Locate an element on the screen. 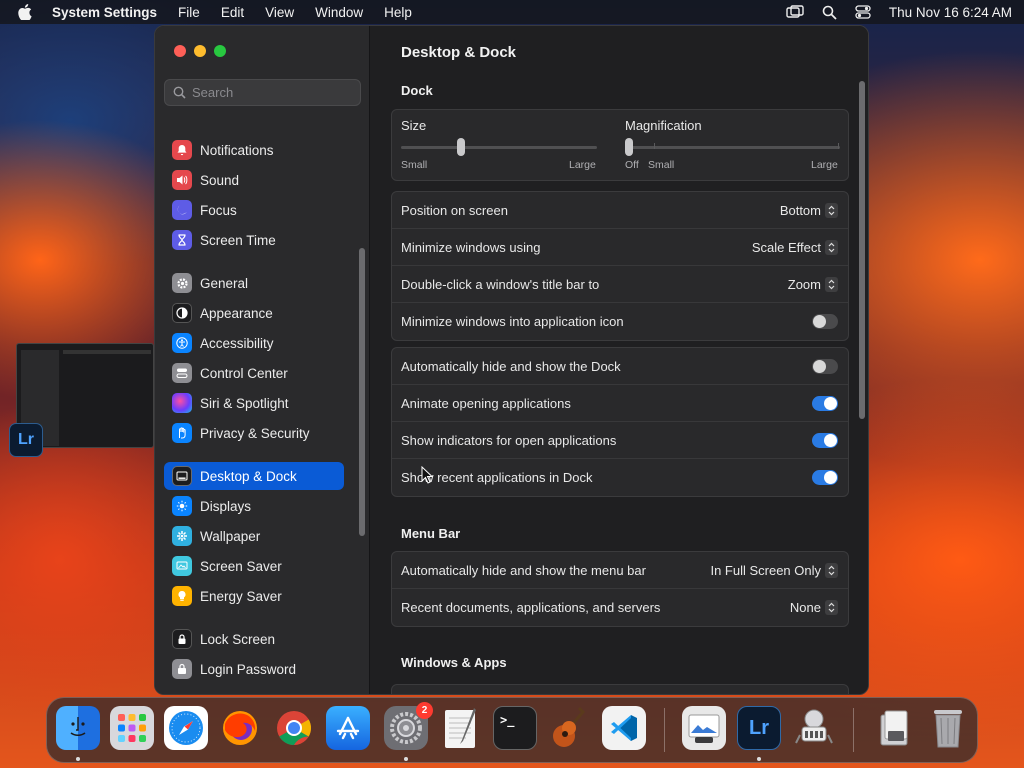 The width and height of the screenshot is (1024, 768). menu-file: File is located at coordinates (189, 12).